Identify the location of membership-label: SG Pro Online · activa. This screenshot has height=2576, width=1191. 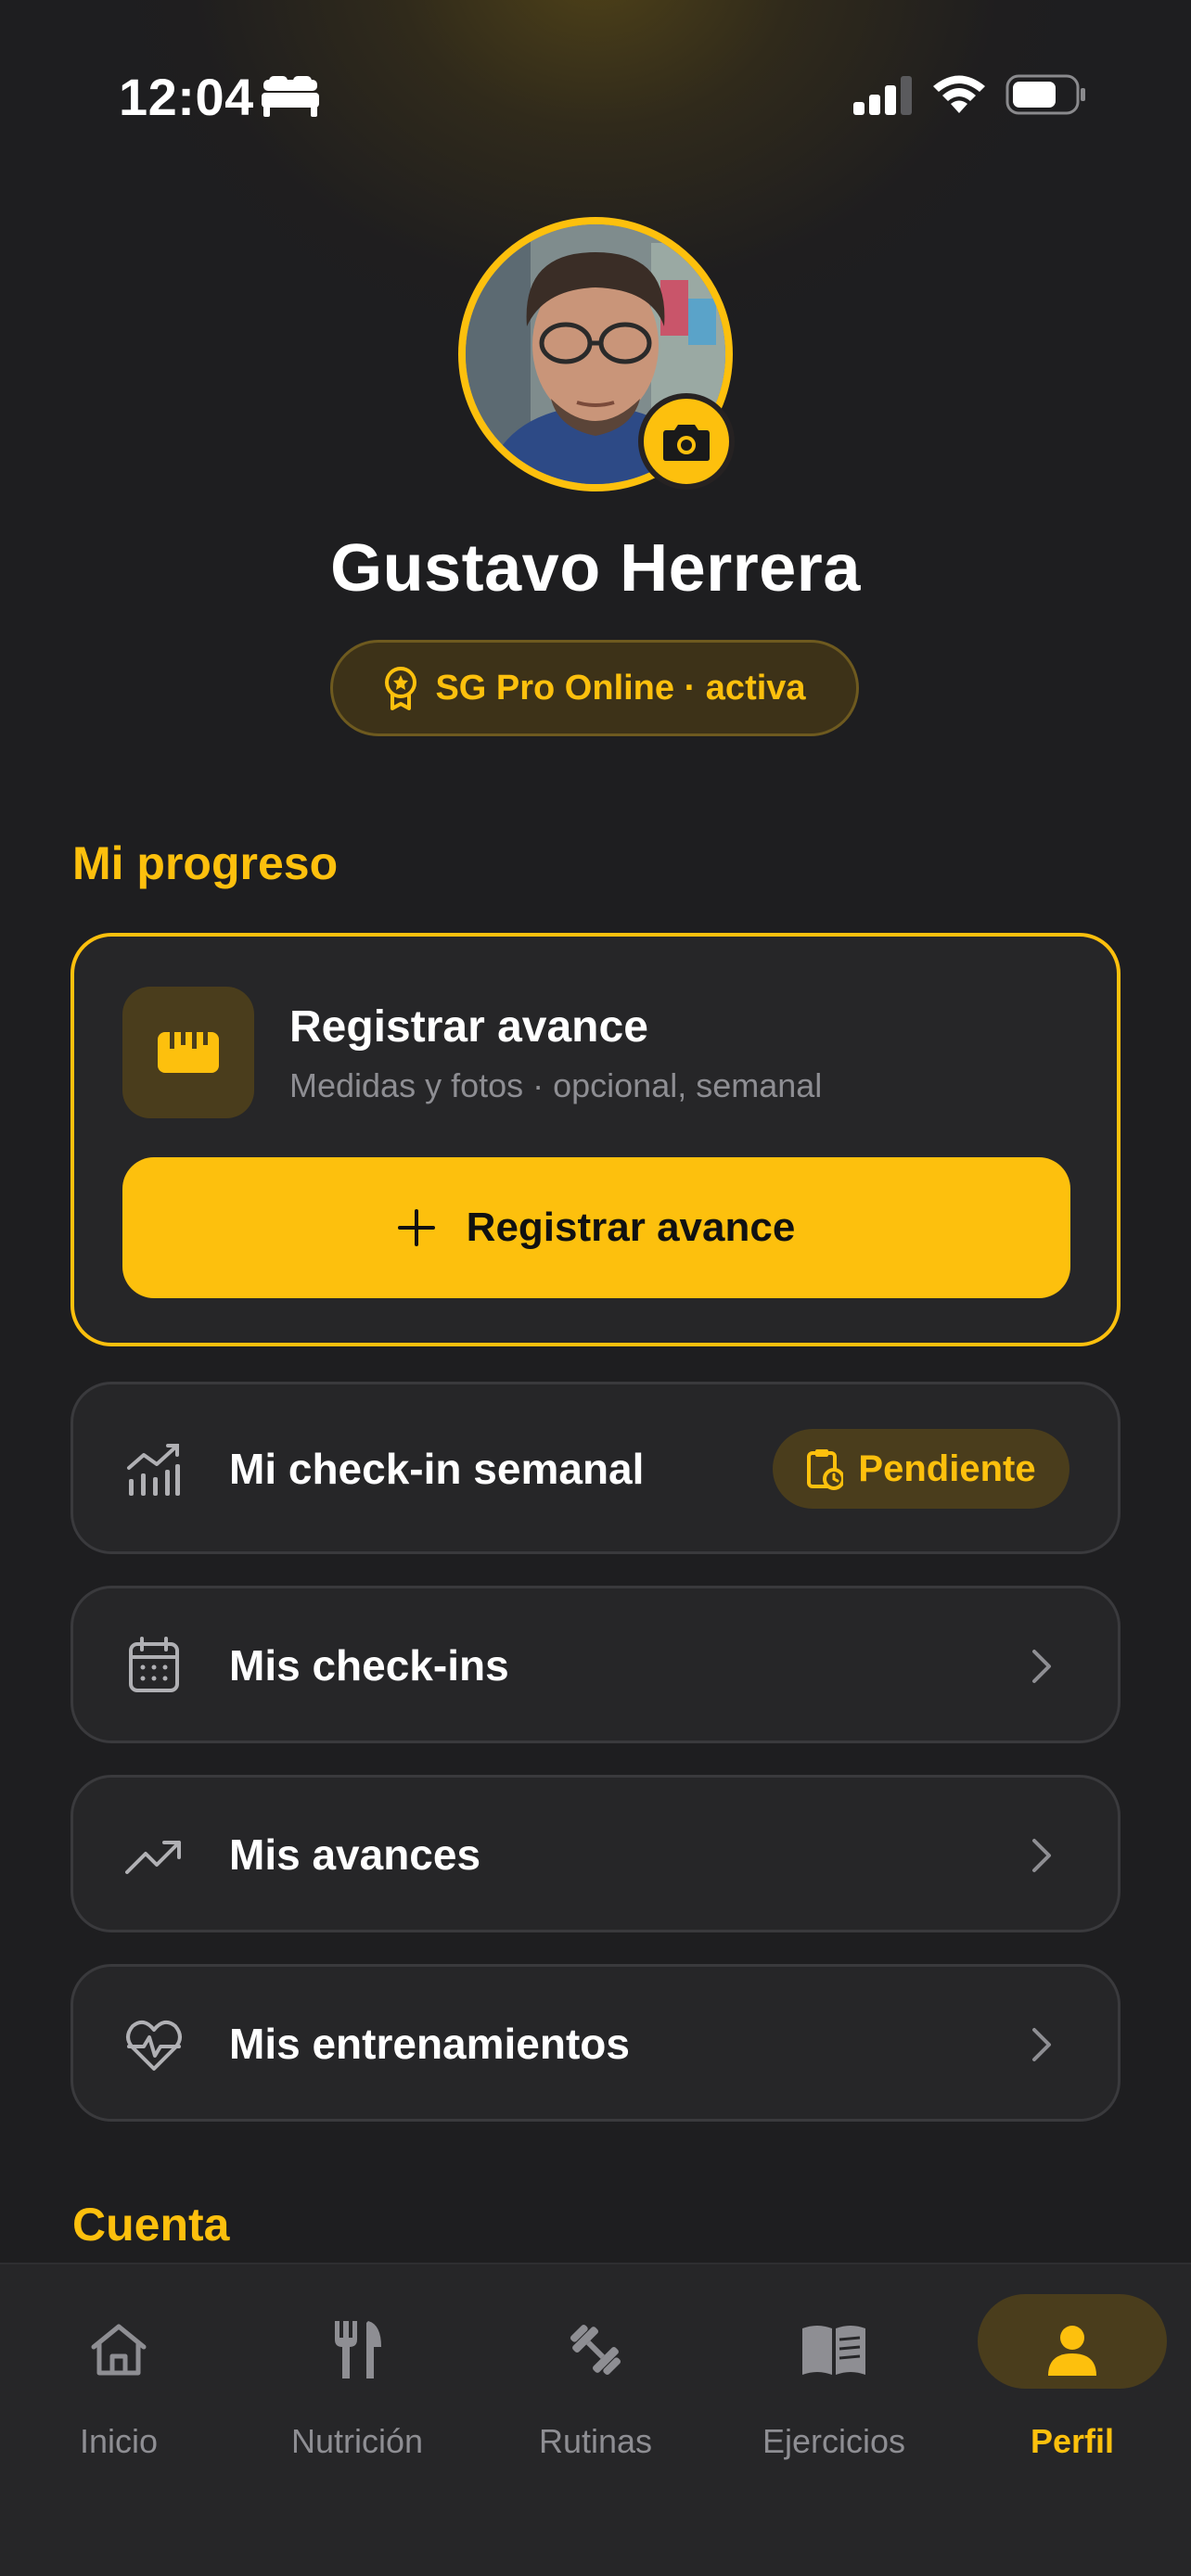
(620, 688).